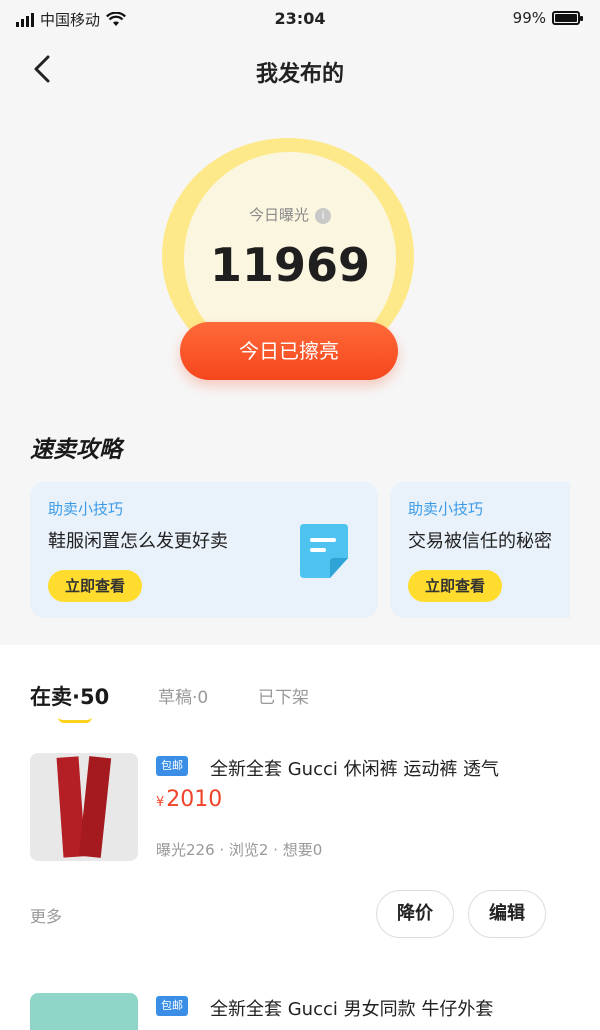 The image size is (600, 1030). Describe the element at coordinates (239, 850) in the screenshot. I see `item-stats: 曝光226 · 浏览2 · 想要0` at that location.